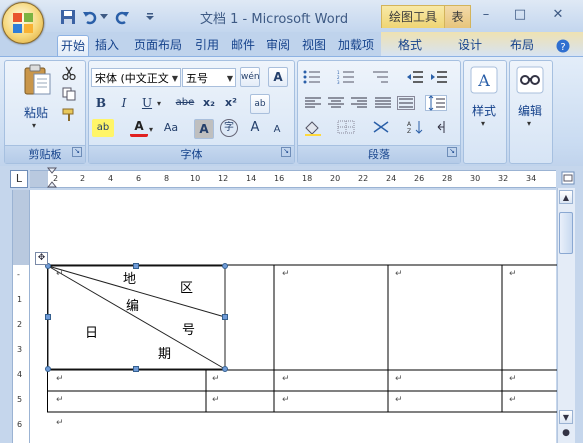  Describe the element at coordinates (68, 17) in the screenshot. I see `save-icon` at that location.